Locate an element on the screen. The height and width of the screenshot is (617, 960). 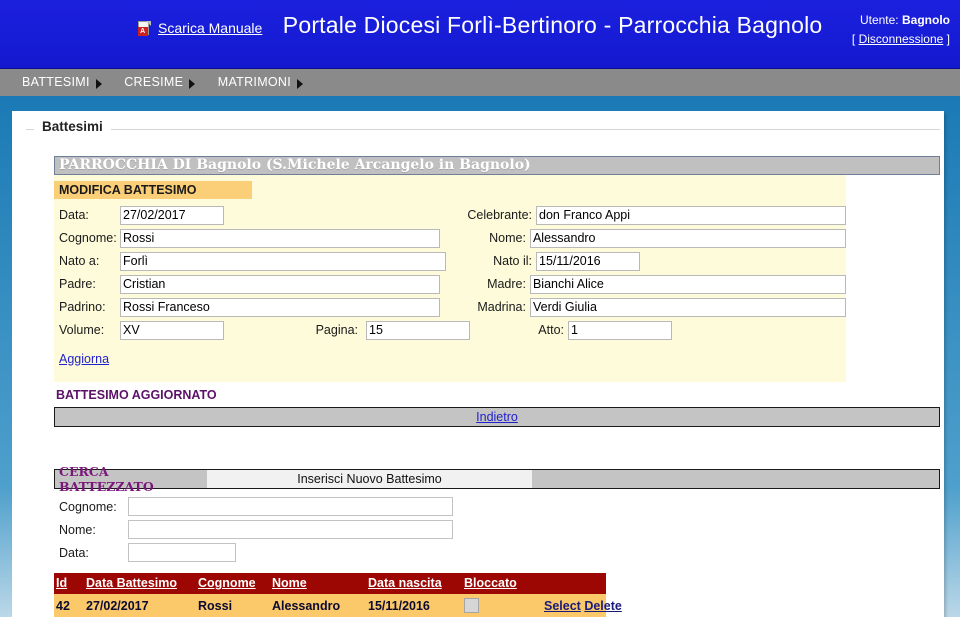
cell-actions: Select Delete is located at coordinates (582, 605).